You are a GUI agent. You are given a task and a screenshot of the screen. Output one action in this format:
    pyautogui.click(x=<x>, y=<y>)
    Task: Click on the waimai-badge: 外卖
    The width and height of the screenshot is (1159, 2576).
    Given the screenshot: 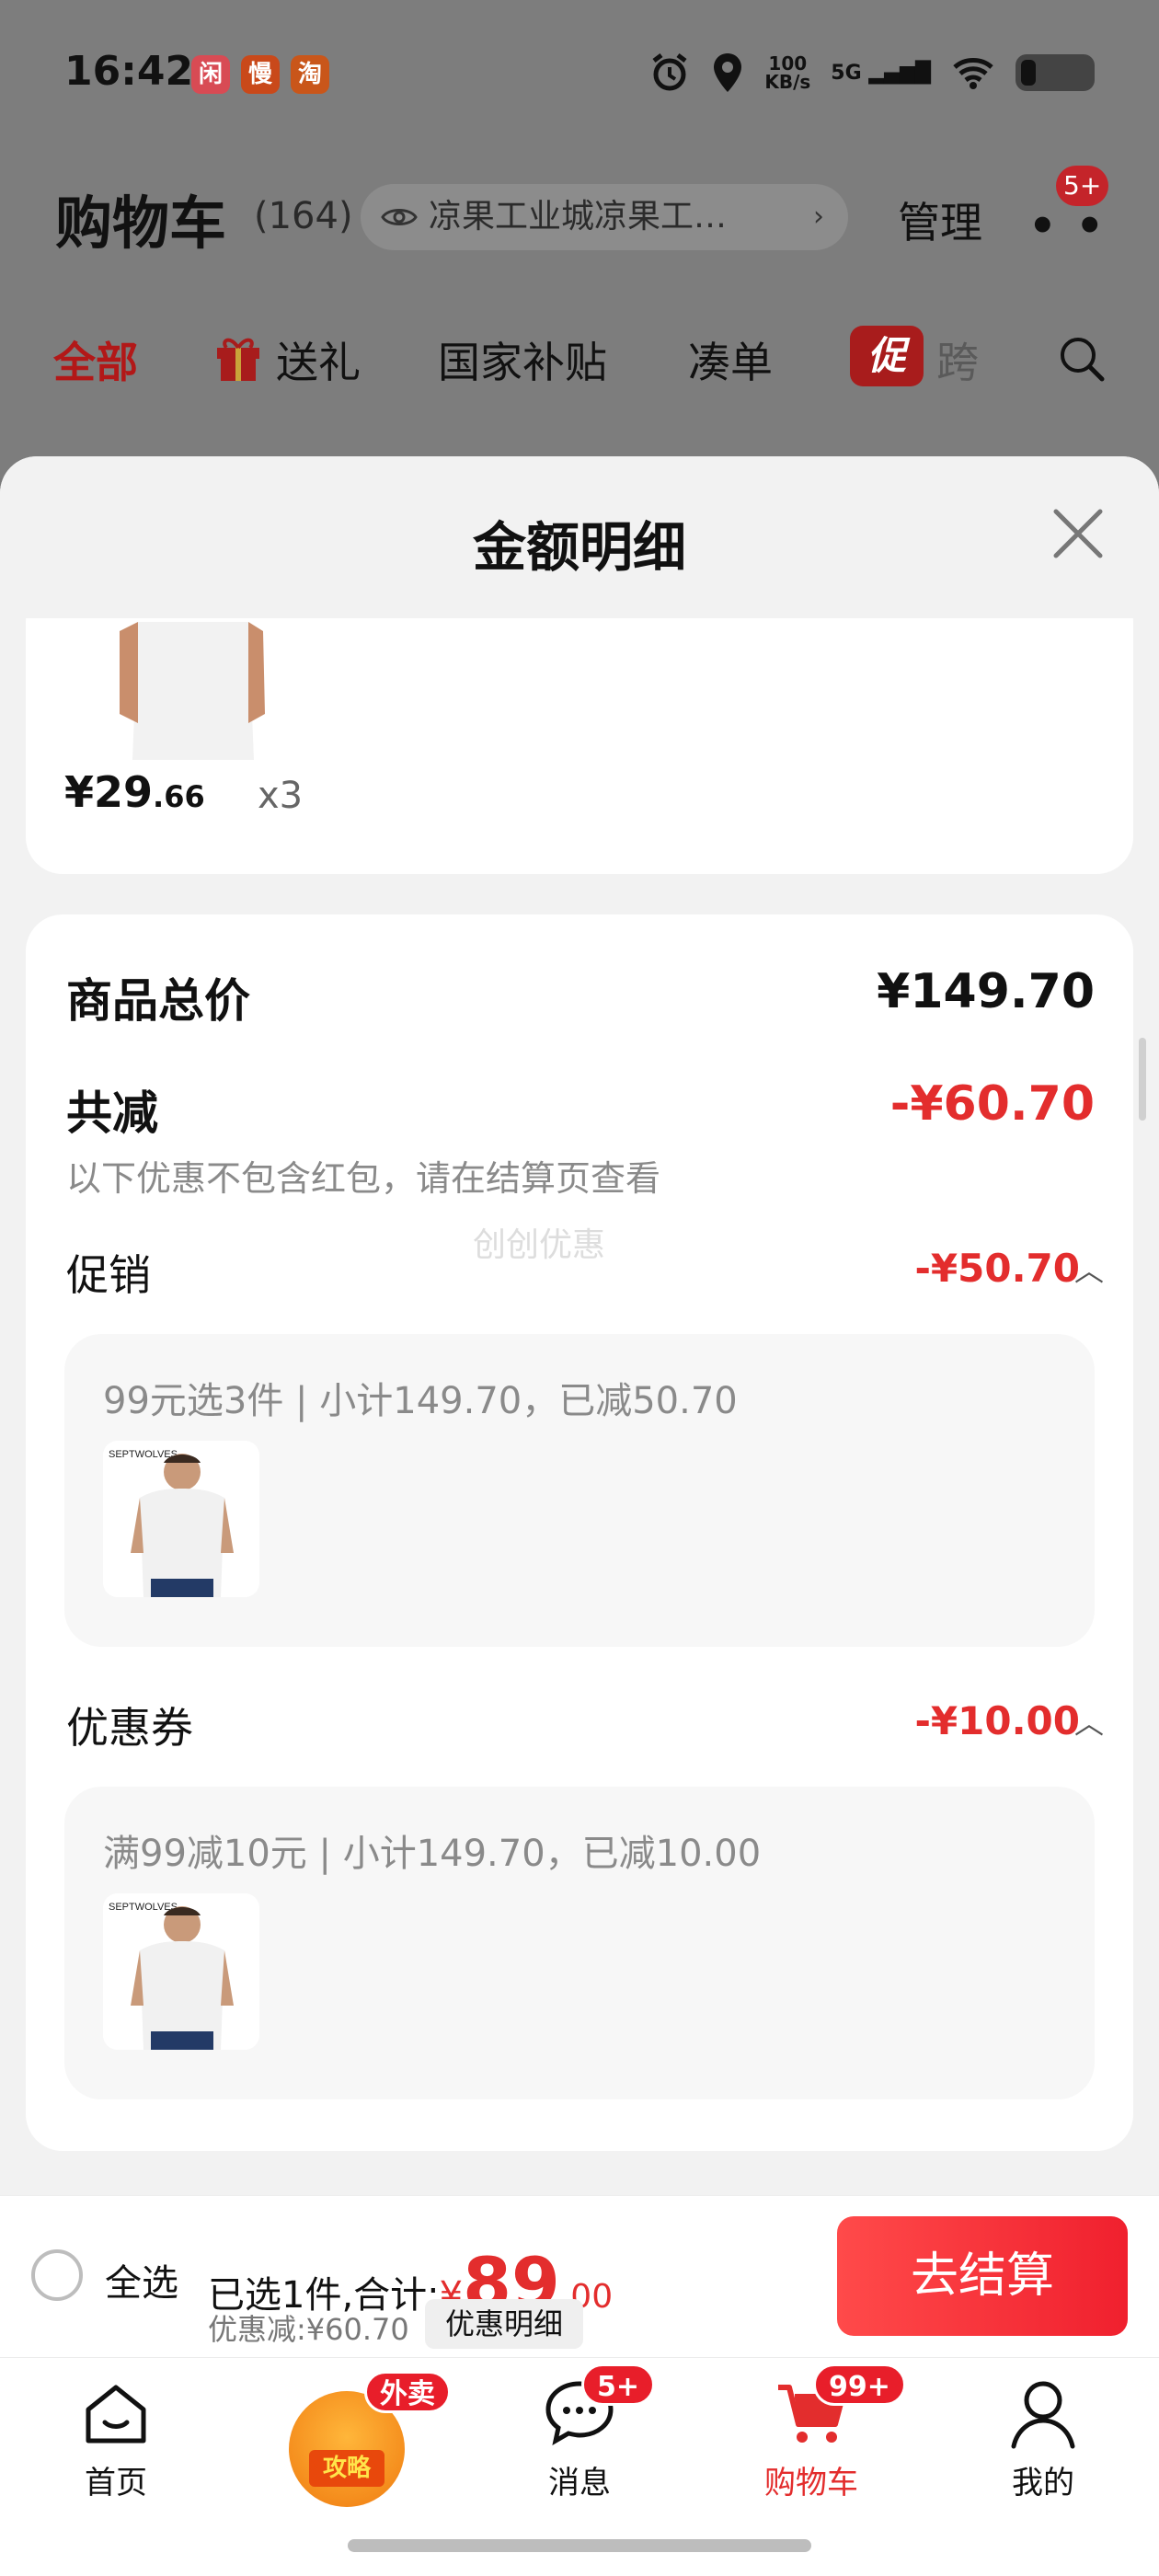 What is the action you would take?
    pyautogui.click(x=407, y=2392)
    